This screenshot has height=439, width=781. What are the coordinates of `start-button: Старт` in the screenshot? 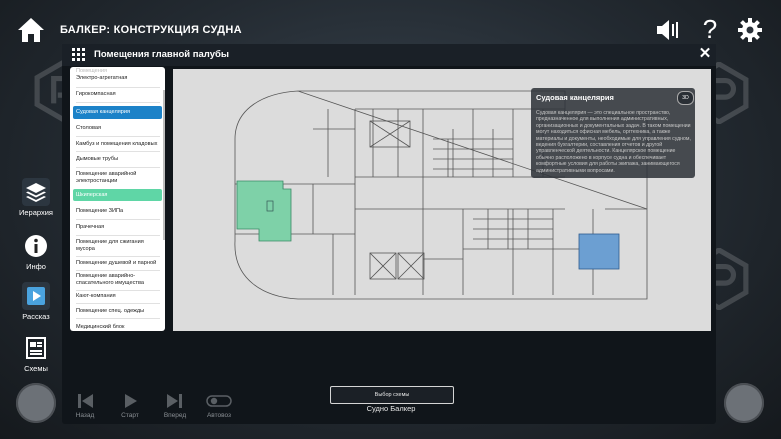 It's located at (130, 405).